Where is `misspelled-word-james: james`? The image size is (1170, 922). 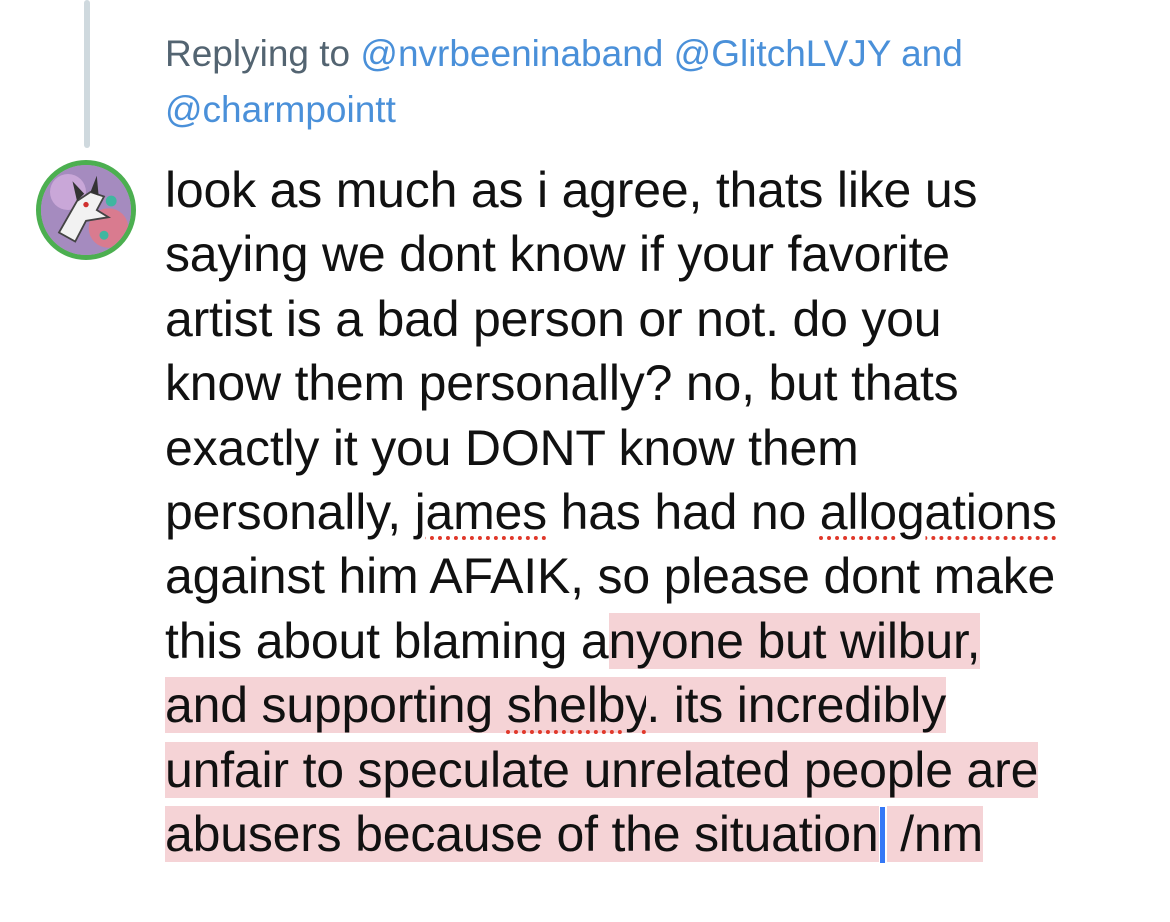
misspelled-word-james: james is located at coordinates (481, 512).